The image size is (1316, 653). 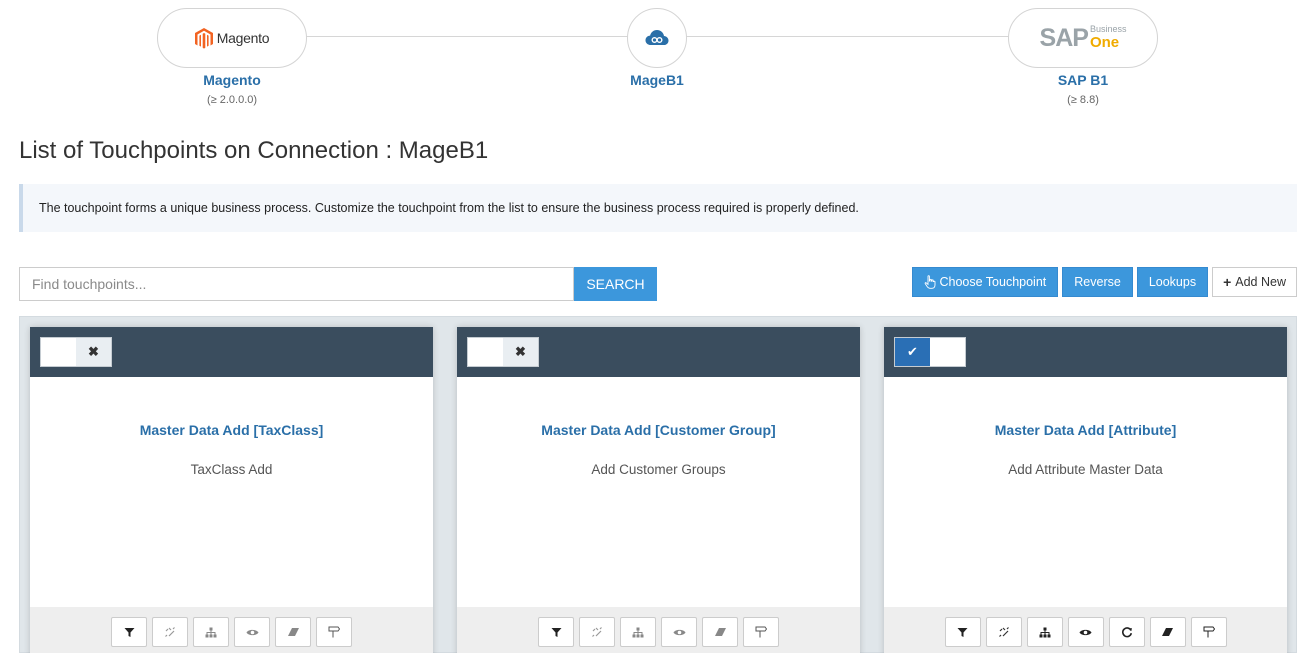 What do you see at coordinates (1085, 352) in the screenshot?
I see `card-header: ✔` at bounding box center [1085, 352].